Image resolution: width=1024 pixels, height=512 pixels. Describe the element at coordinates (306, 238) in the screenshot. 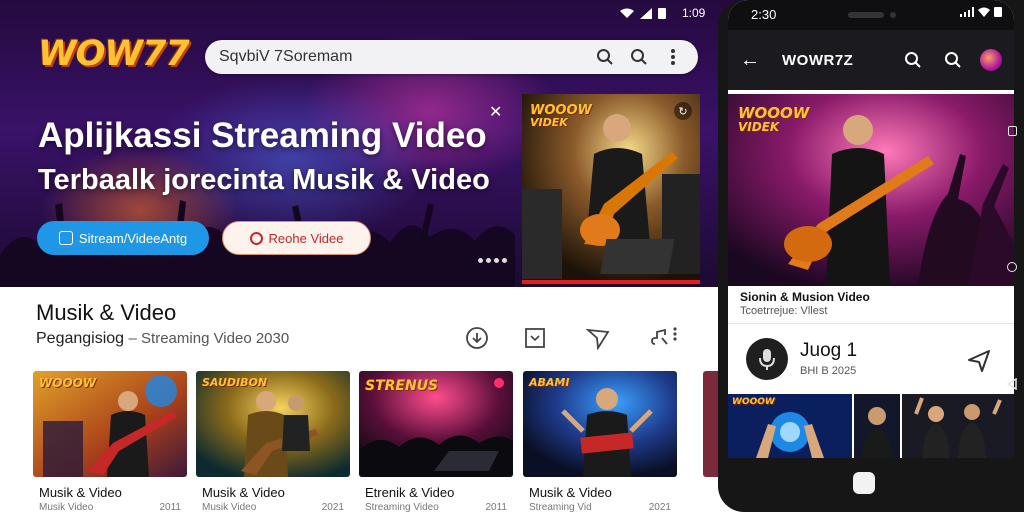

I see `watch-video-label: Reohe Videe` at that location.